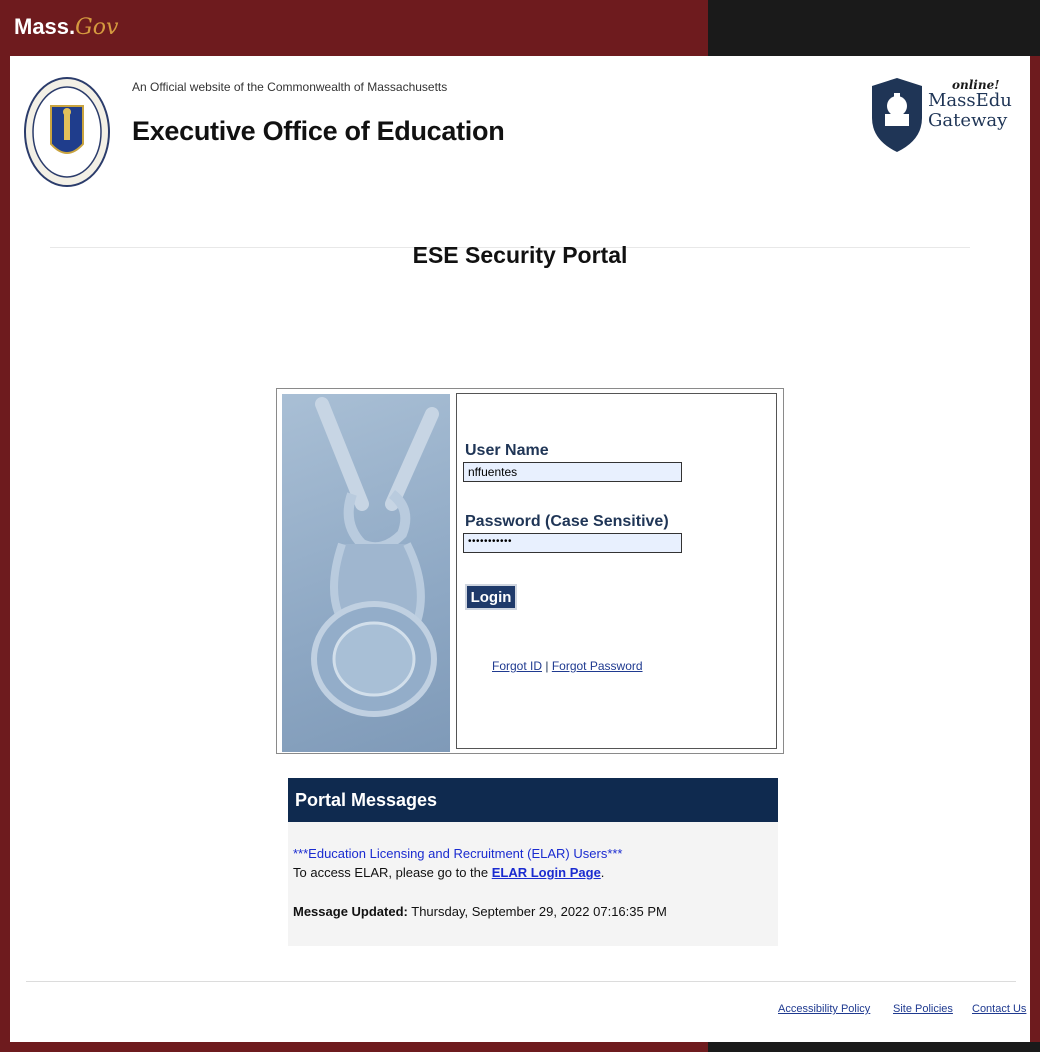 The height and width of the screenshot is (1052, 1040). Describe the element at coordinates (546, 872) in the screenshot. I see `elar-login-link: ELAR Login Page` at that location.